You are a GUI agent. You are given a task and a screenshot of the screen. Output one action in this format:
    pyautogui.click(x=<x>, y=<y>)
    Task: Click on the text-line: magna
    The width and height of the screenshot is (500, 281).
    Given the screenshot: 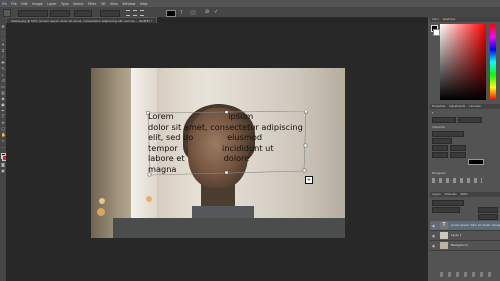 What is the action you would take?
    pyautogui.click(x=162, y=168)
    